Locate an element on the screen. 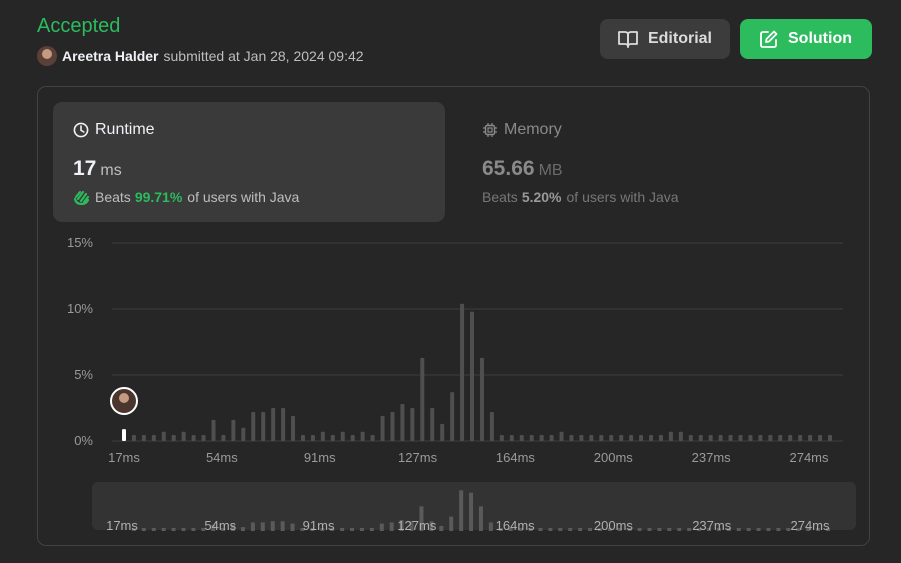 The image size is (901, 563). mini-x-tick-label: 164ms is located at coordinates (516, 525).